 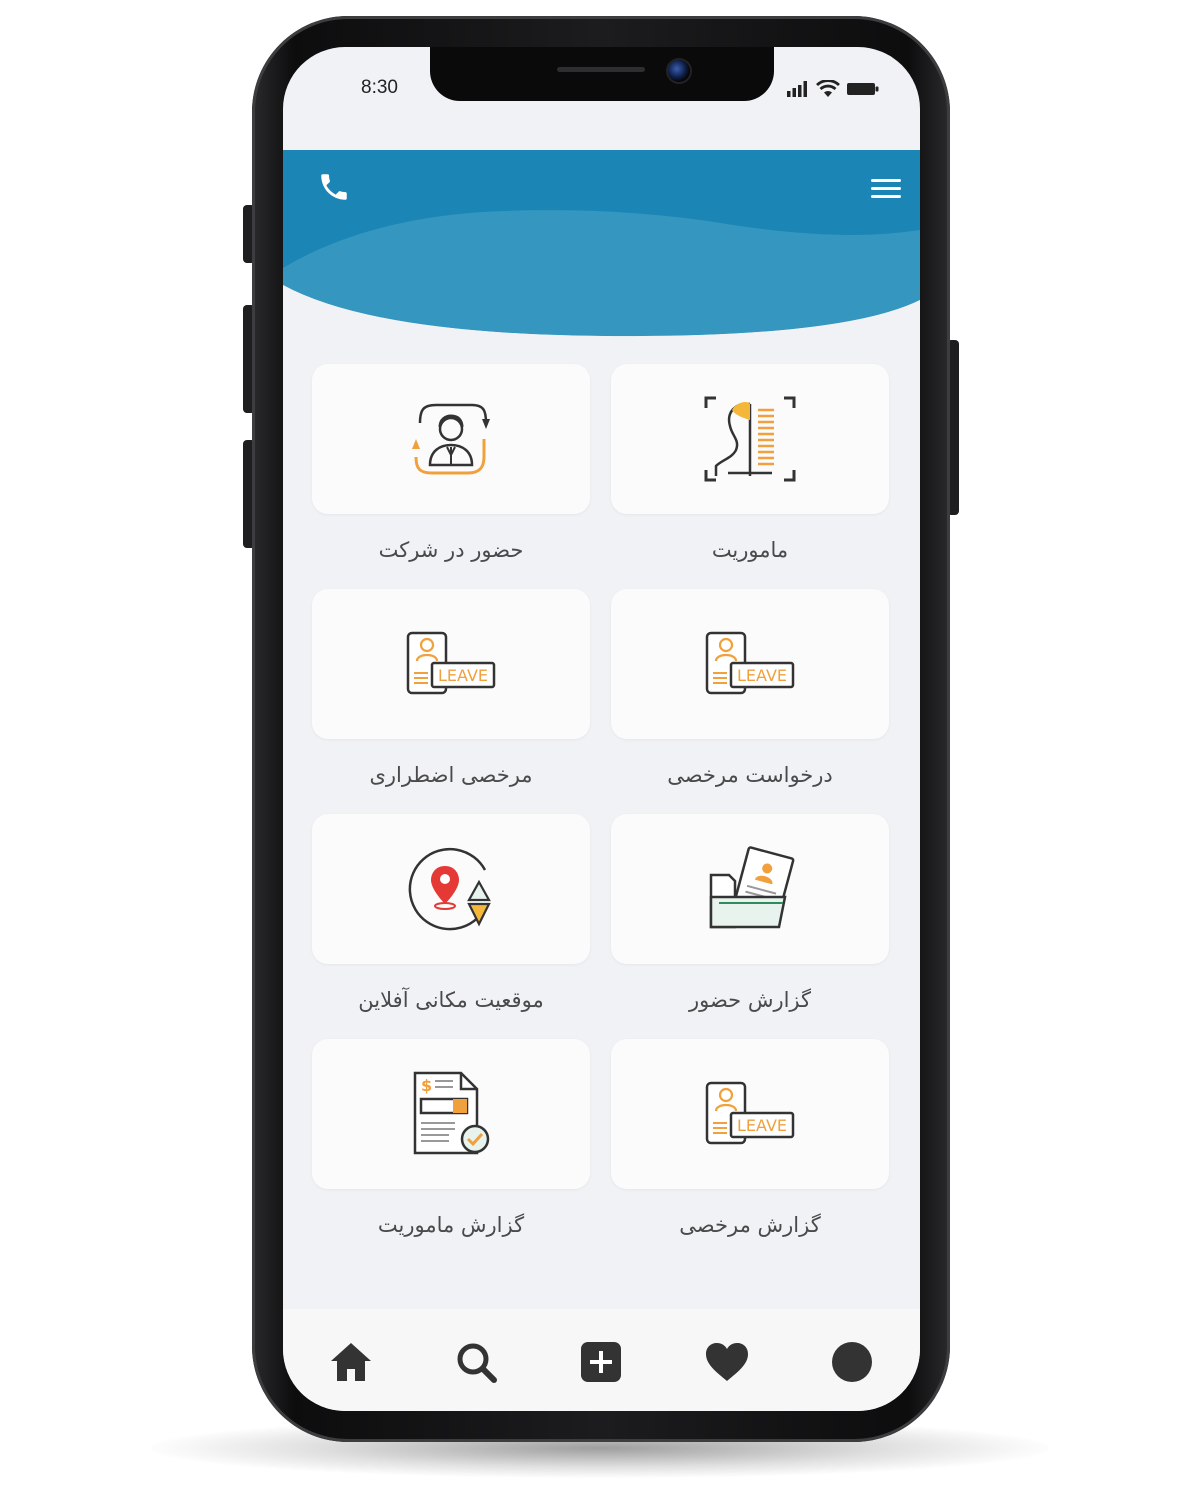 I want to click on nav-add, so click(x=601, y=1362).